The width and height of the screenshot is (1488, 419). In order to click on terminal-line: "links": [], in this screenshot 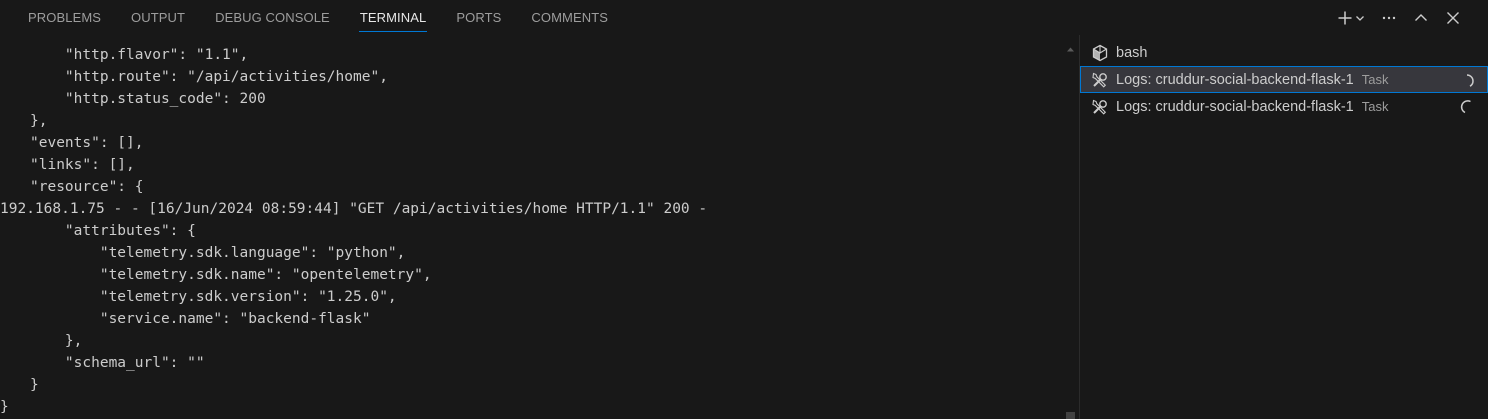, I will do `click(82, 165)`.